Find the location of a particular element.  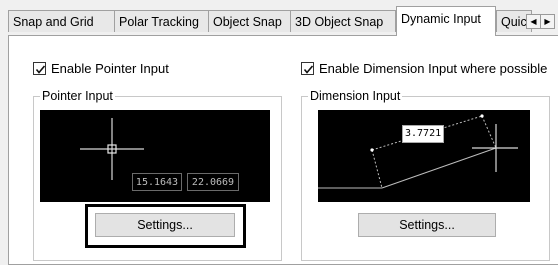

pointer-y-readout: 22.0669 is located at coordinates (213, 182).